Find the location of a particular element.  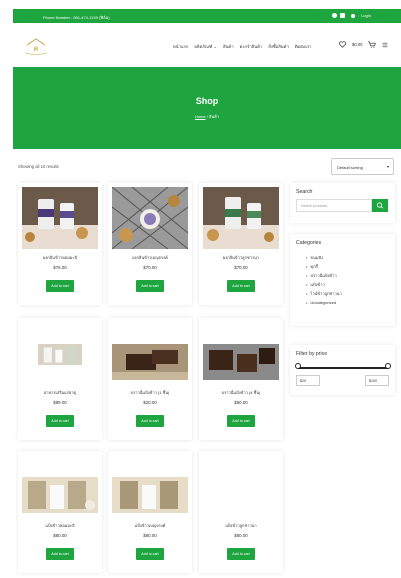

breadcrumb-current: สินค้า is located at coordinates (214, 116).